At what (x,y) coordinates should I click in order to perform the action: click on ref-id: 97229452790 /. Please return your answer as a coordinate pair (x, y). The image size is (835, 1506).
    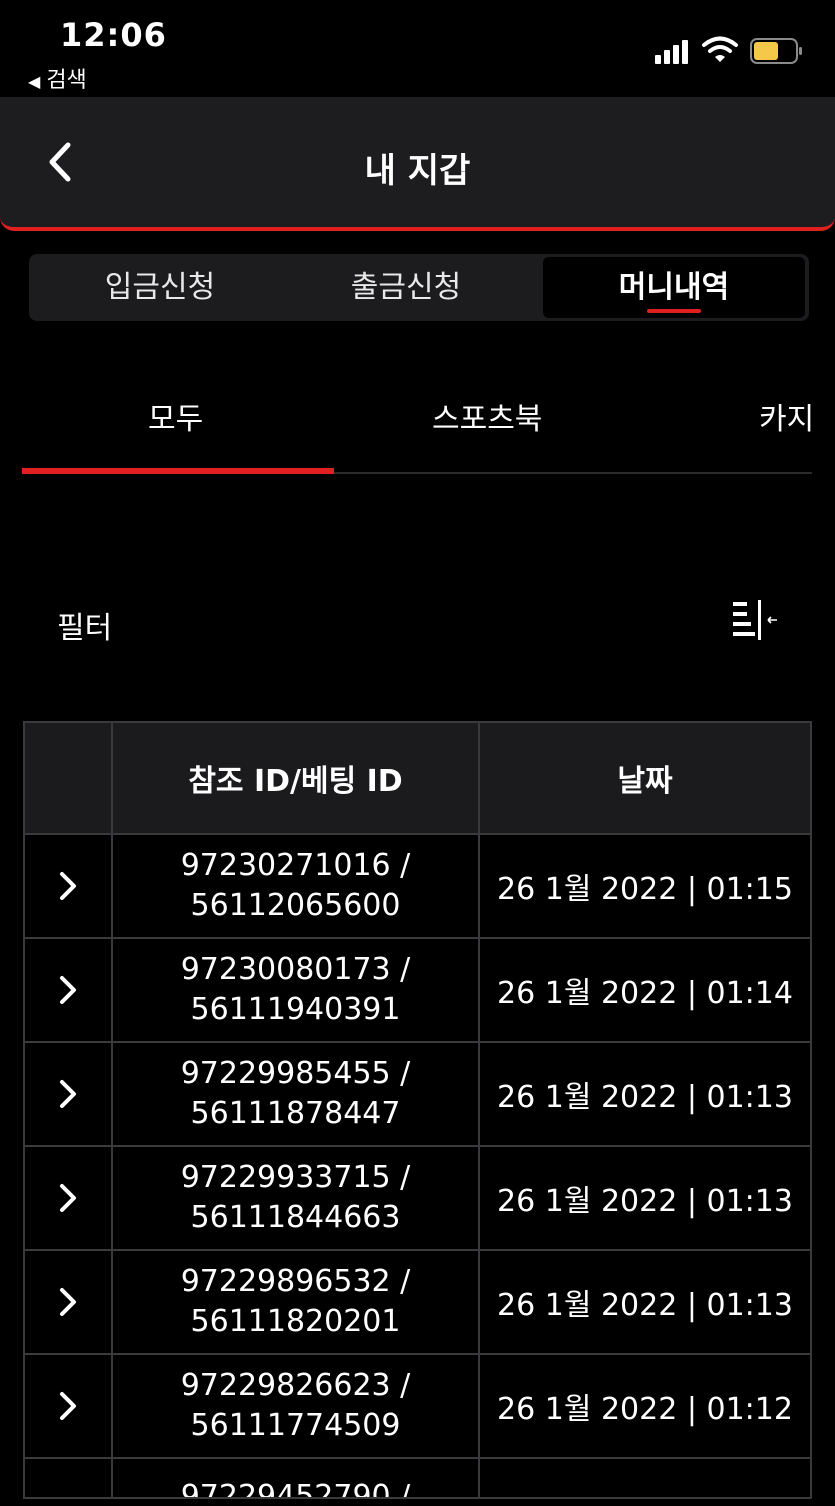
    Looking at the image, I should click on (295, 1489).